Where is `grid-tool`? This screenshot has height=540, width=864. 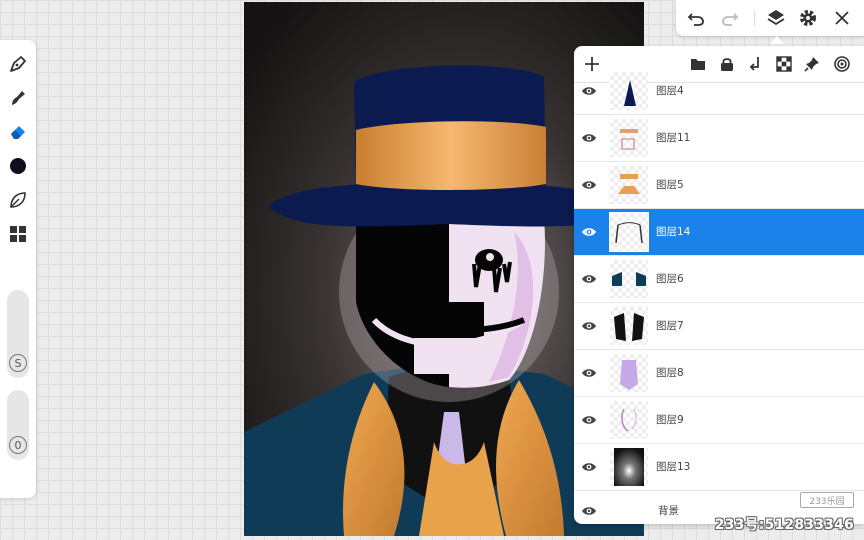 grid-tool is located at coordinates (18, 234).